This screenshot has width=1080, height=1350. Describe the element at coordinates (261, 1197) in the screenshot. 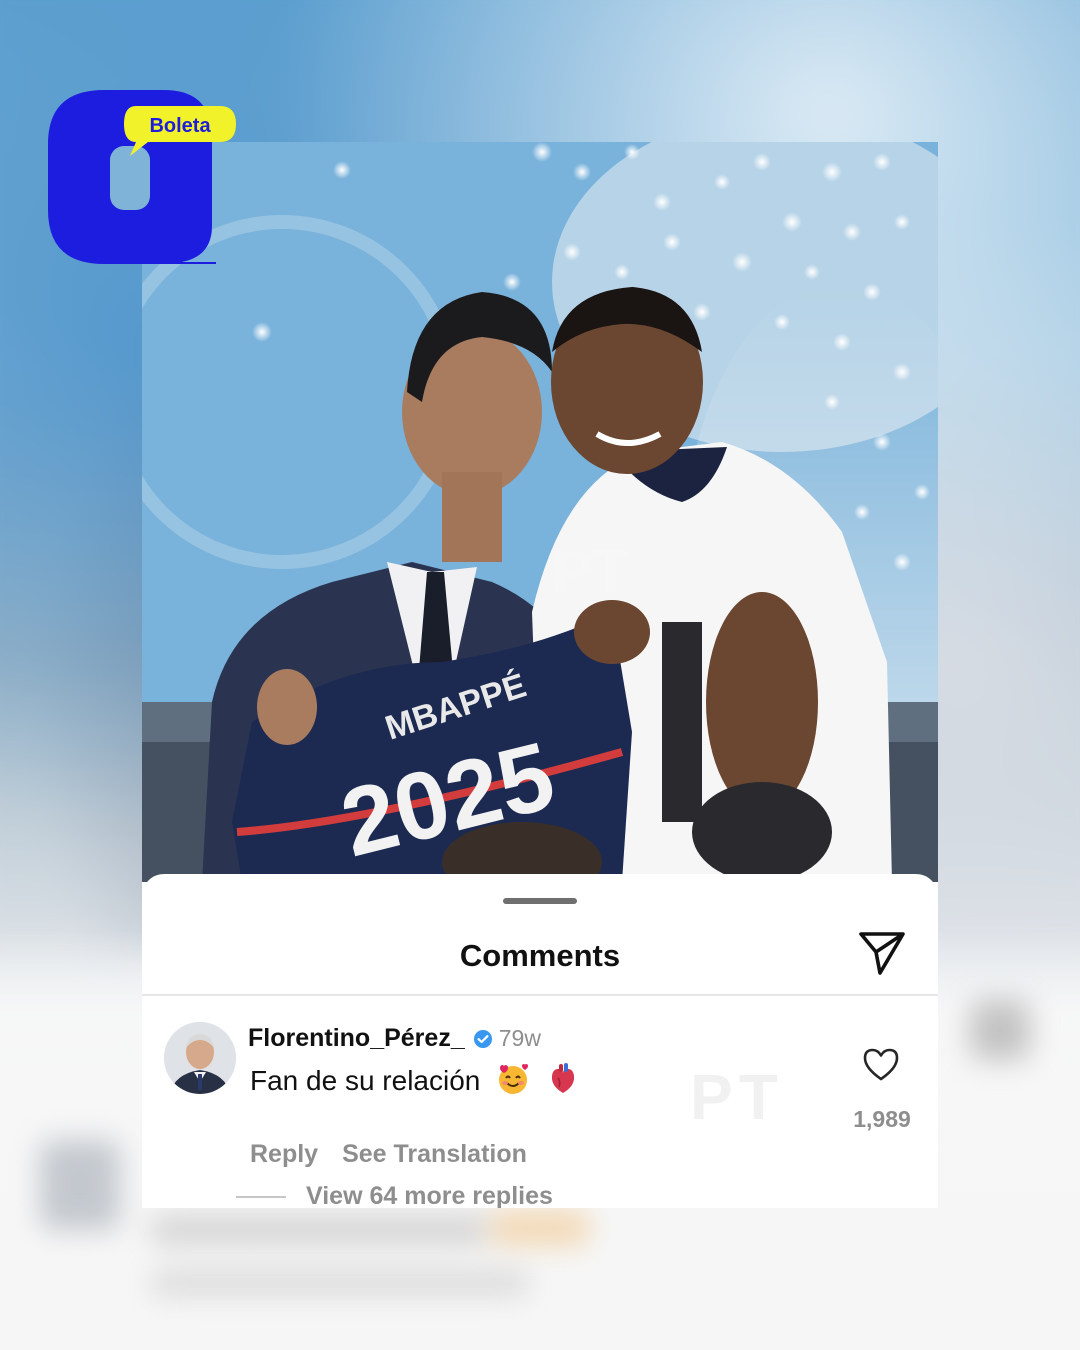

I see `replies-line` at that location.